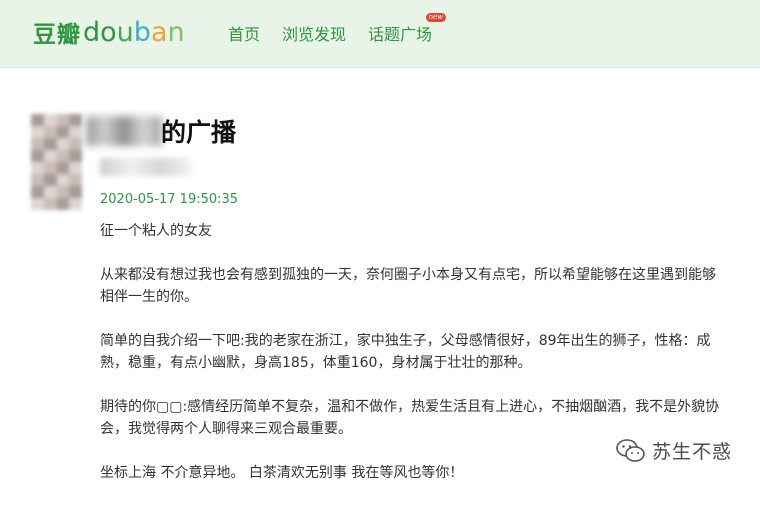  Describe the element at coordinates (692, 452) in the screenshot. I see `watermark-text: 苏生不惑` at that location.